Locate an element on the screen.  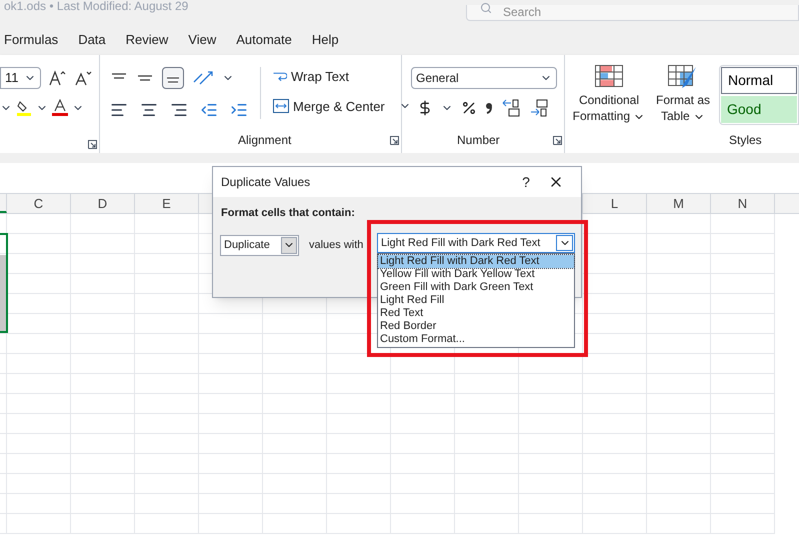
search-field: Search is located at coordinates (632, 12).